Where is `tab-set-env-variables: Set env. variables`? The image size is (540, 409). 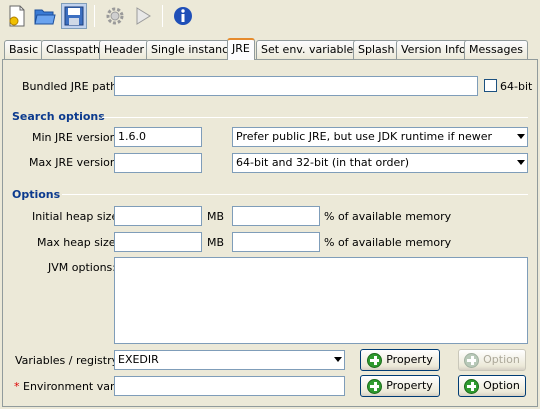 tab-set-env-variables: Set env. variables is located at coordinates (310, 49).